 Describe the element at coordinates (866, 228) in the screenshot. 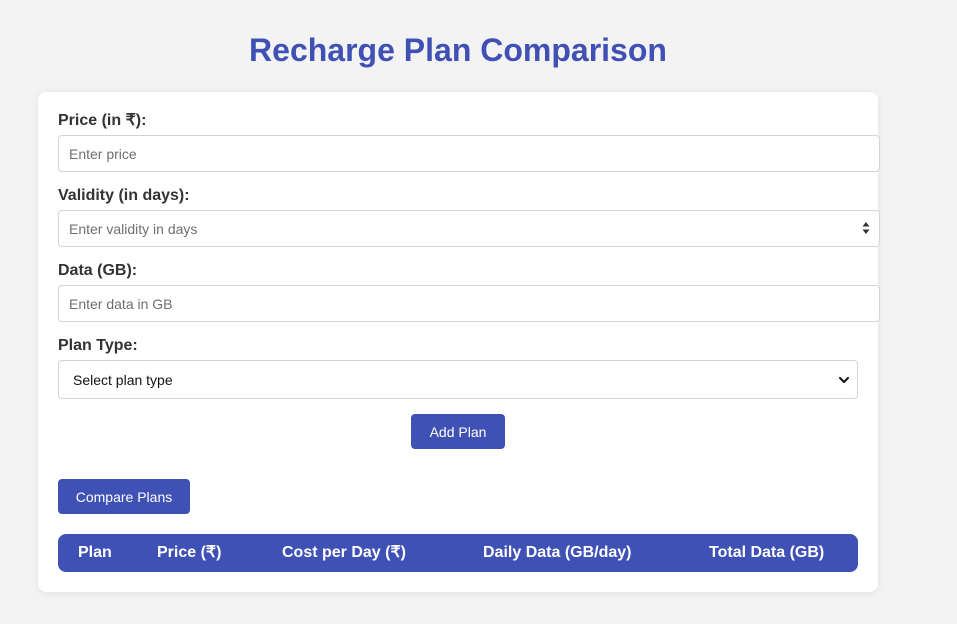

I see `number-spinner-icon` at that location.